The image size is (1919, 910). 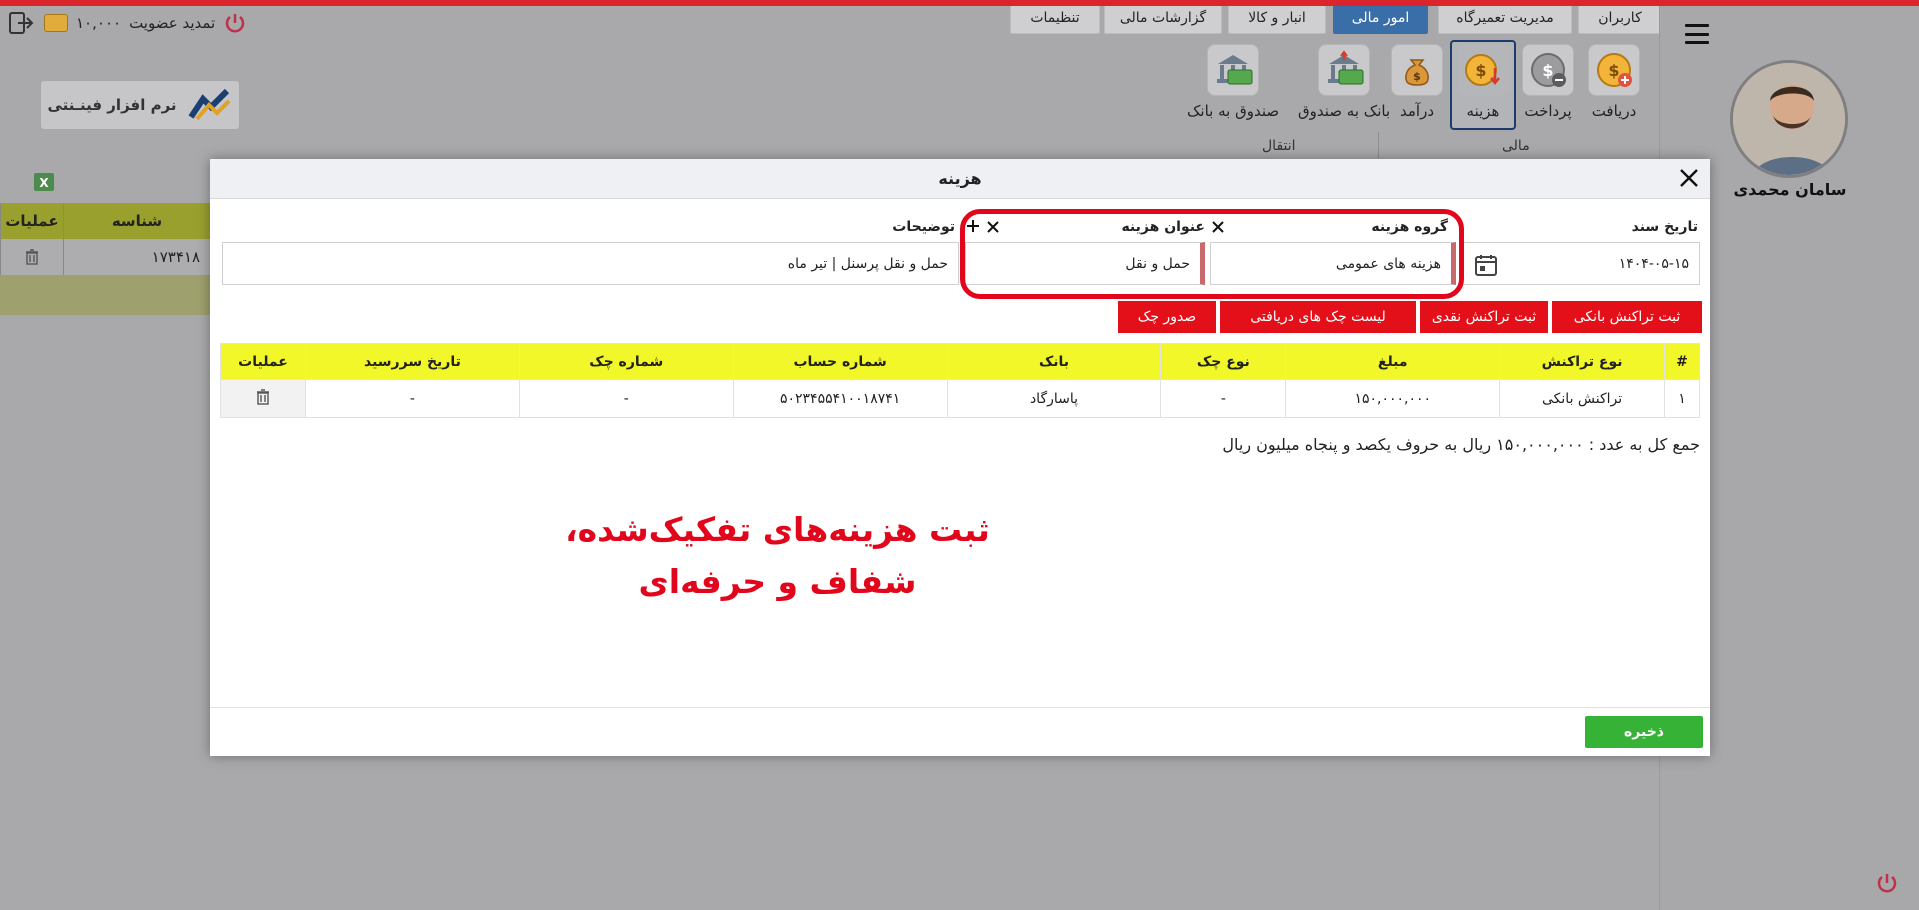 I want to click on add-title-icon, so click(x=973, y=226).